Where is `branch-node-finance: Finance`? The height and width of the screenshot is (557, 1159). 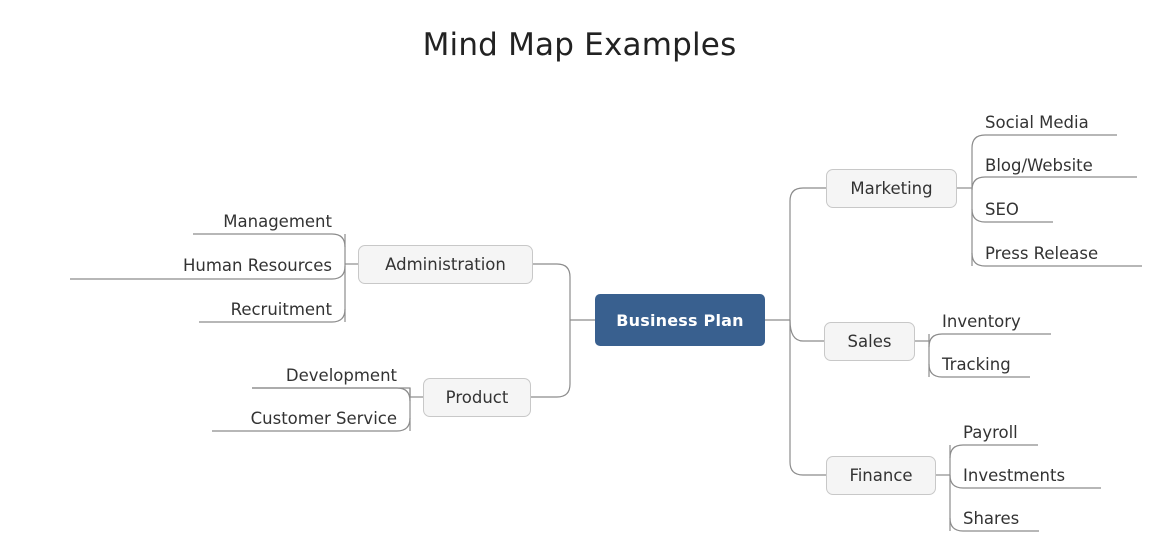 branch-node-finance: Finance is located at coordinates (881, 475).